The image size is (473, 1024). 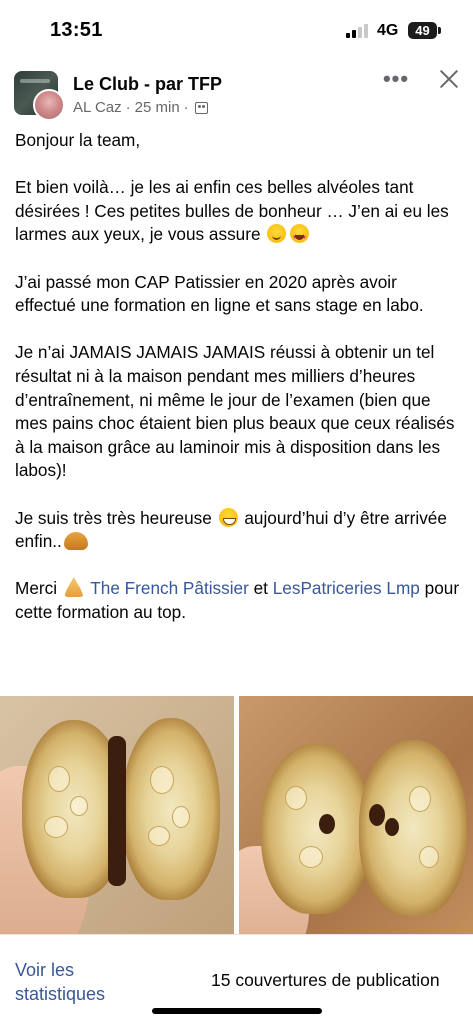 What do you see at coordinates (260, 588) in the screenshot?
I see `thanks-and: et` at bounding box center [260, 588].